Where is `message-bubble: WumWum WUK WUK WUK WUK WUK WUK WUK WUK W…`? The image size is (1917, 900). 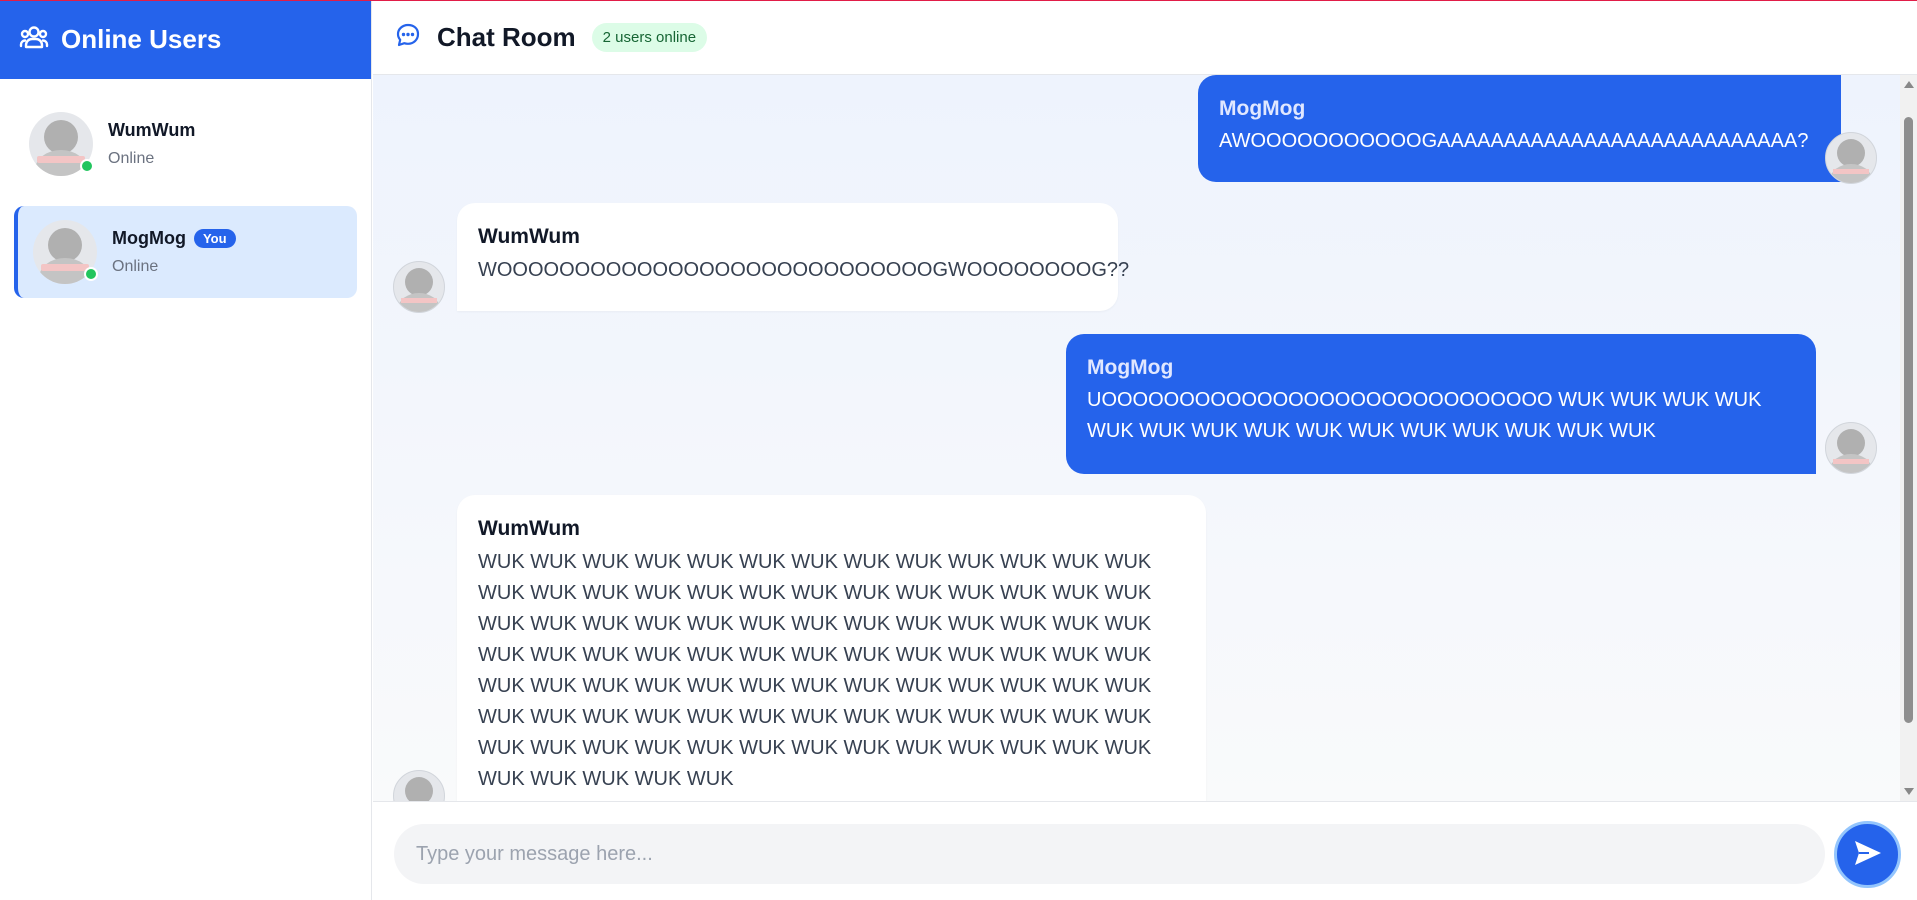 message-bubble: WumWum WUK WUK WUK WUK WUK WUK WUK WUK W… is located at coordinates (831, 648).